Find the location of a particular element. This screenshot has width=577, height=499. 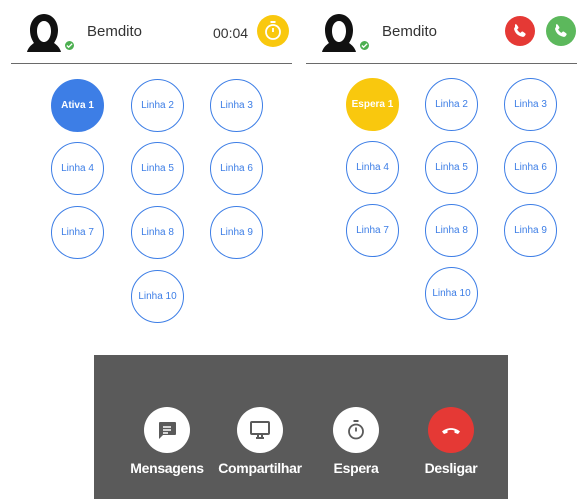

share-circle is located at coordinates (260, 430).